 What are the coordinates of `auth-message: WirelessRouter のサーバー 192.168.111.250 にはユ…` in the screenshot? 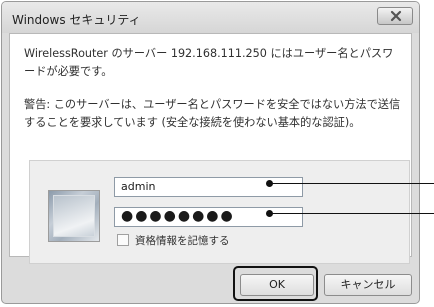 It's located at (209, 62).